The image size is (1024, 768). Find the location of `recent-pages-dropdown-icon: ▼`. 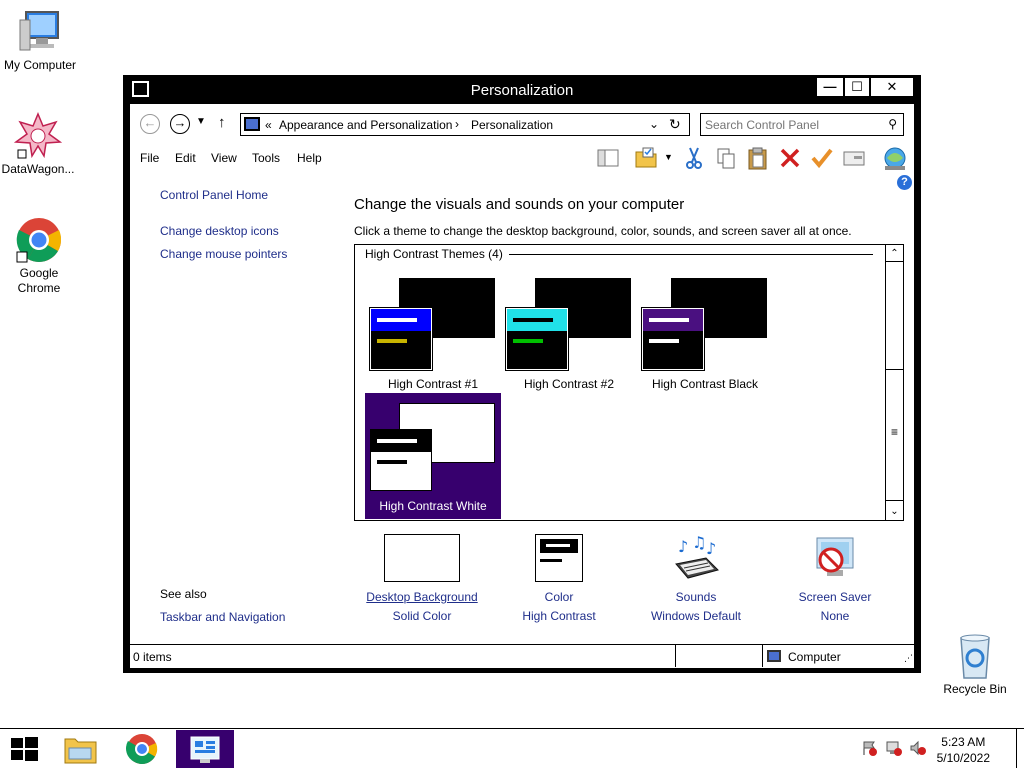

recent-pages-dropdown-icon: ▼ is located at coordinates (201, 121).